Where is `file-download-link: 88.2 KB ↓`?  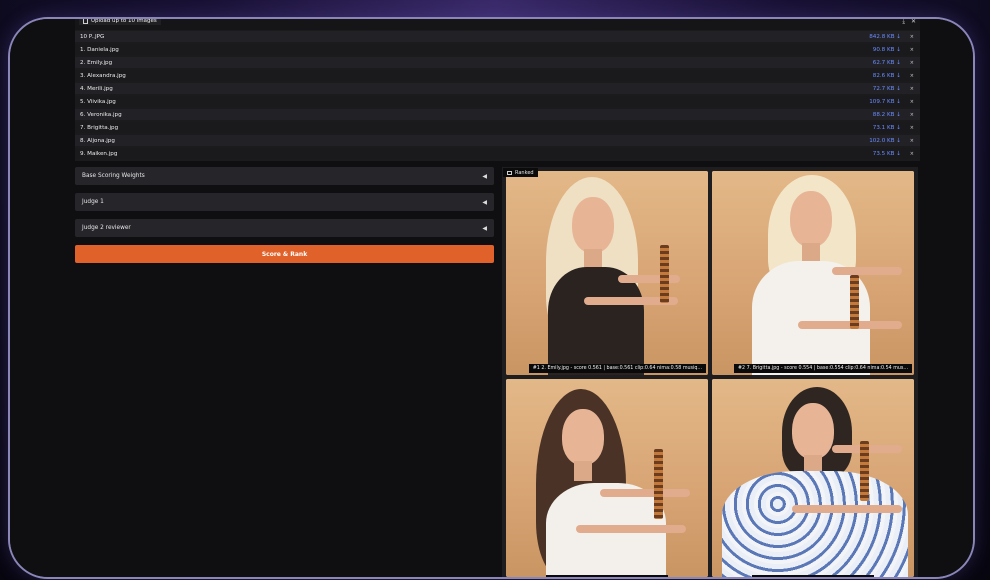
file-download-link: 88.2 KB ↓ is located at coordinates (887, 115).